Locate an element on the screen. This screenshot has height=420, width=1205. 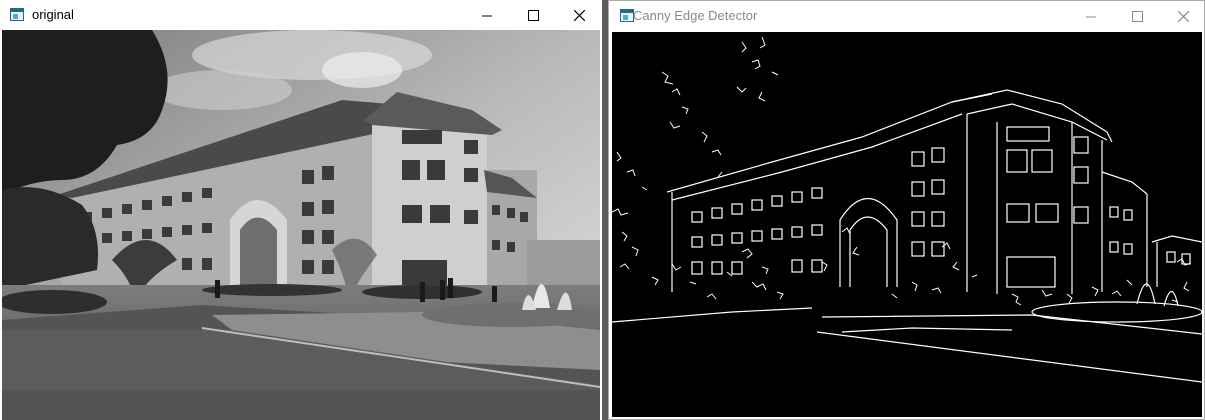
window-title: original is located at coordinates (53, 14).